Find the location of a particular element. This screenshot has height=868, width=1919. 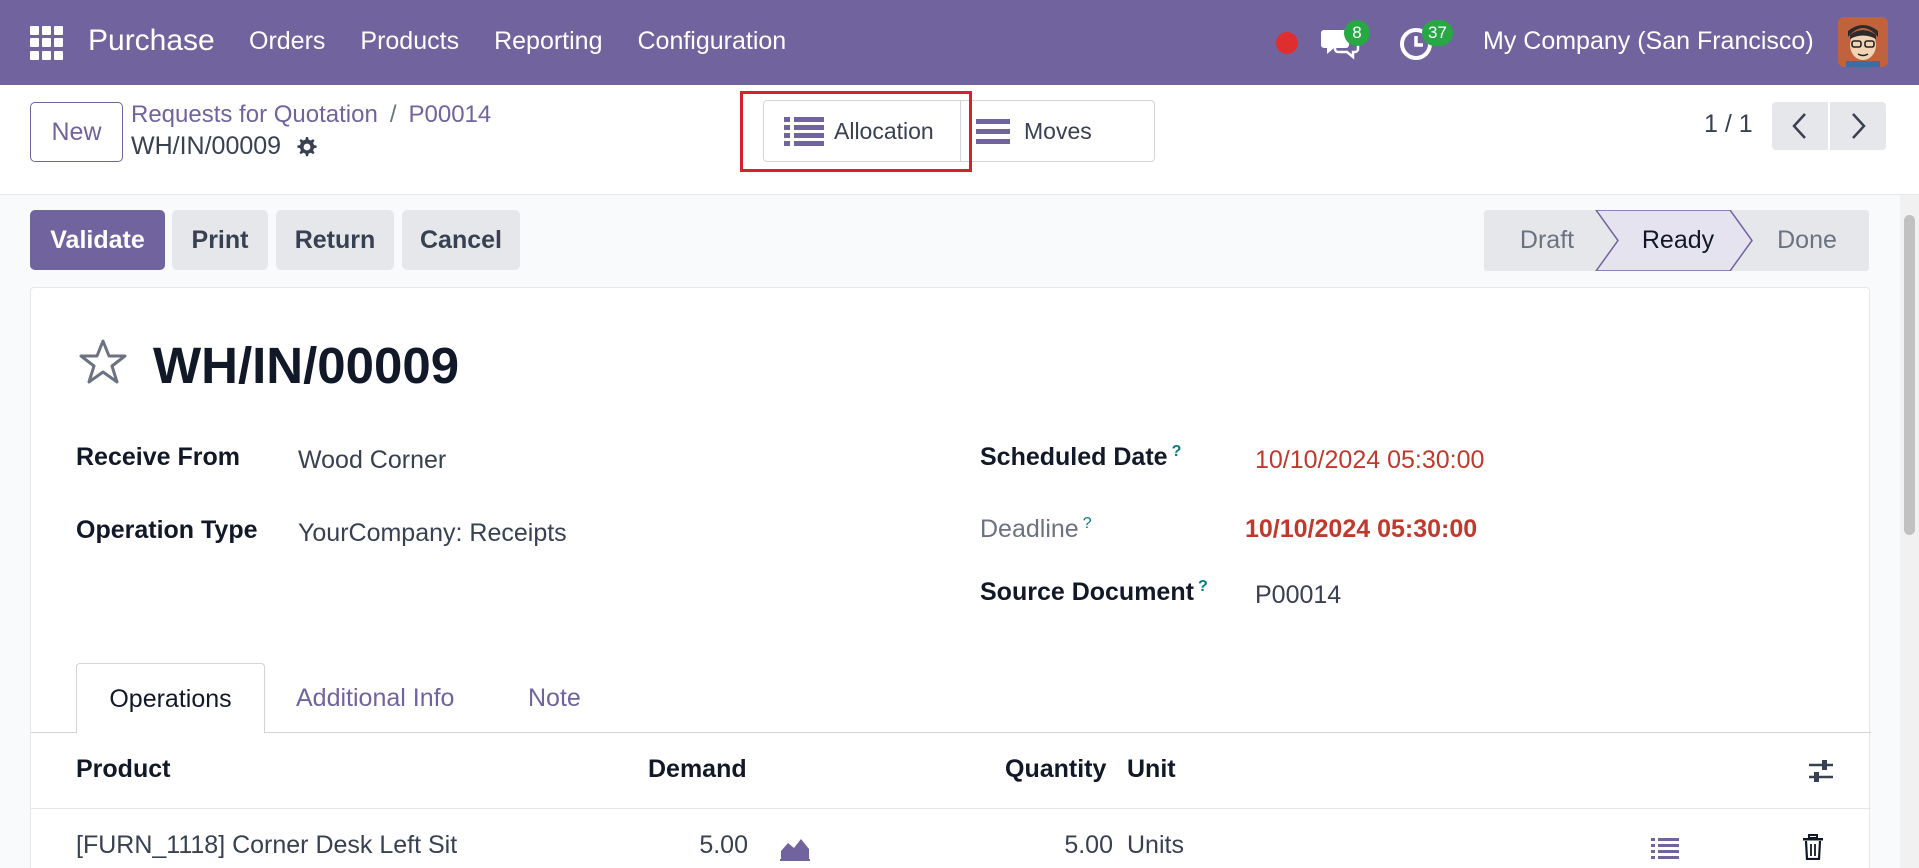

operation-type-label: Operation Type is located at coordinates (167, 530).